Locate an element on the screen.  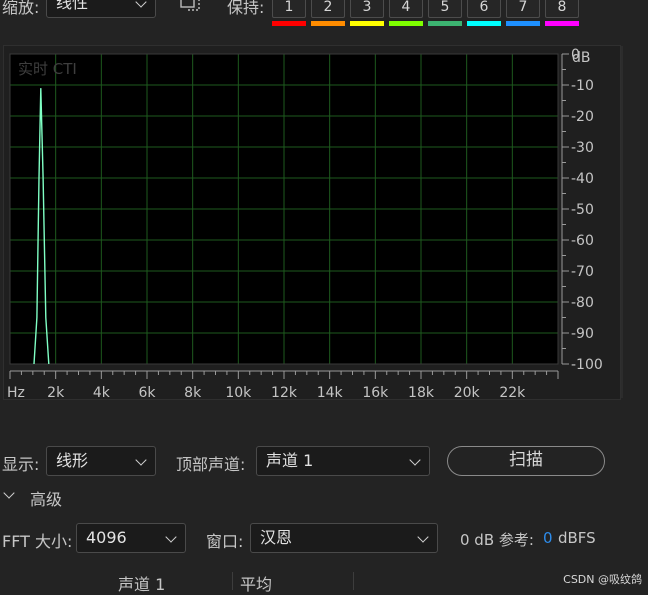
hold-button-5: 5 is located at coordinates (445, 9).